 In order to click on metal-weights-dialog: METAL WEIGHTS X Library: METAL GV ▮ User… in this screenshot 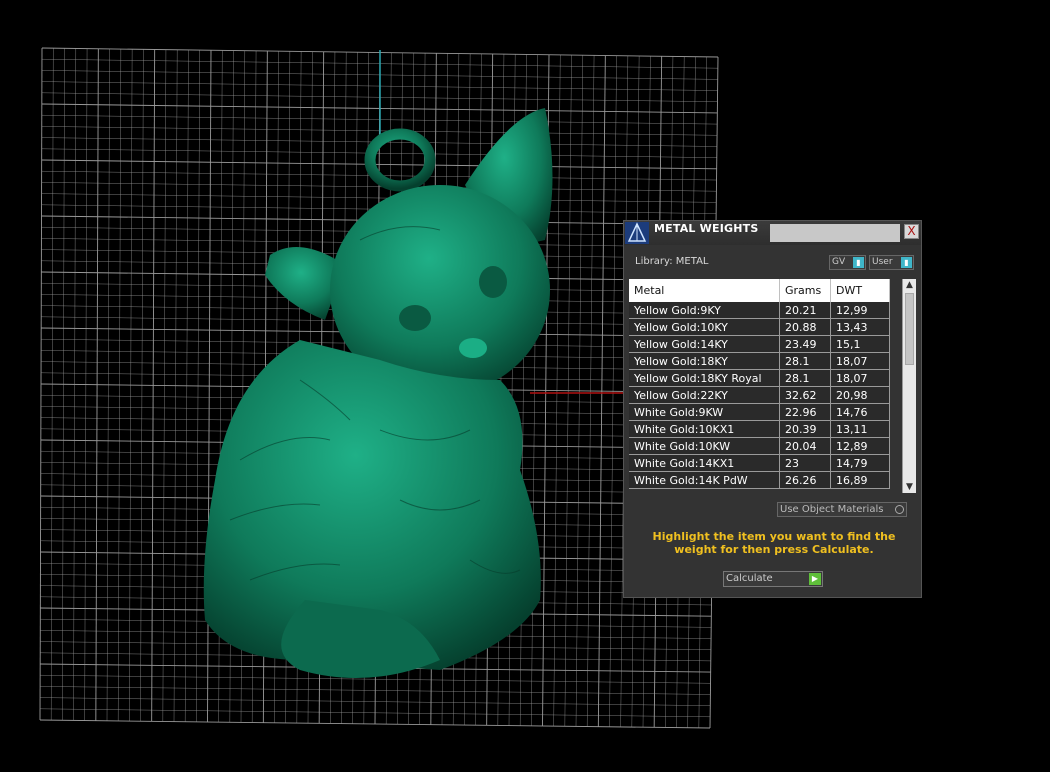, I will do `click(772, 409)`.